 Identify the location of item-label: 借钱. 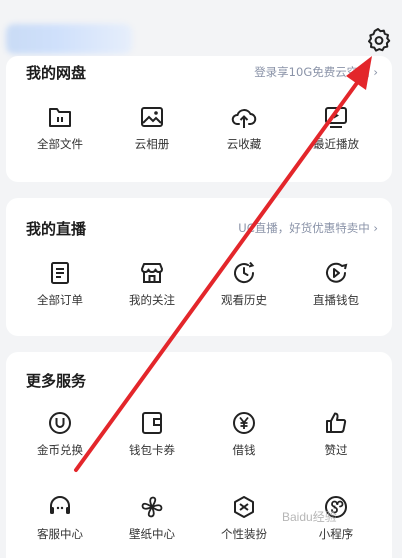
(244, 450).